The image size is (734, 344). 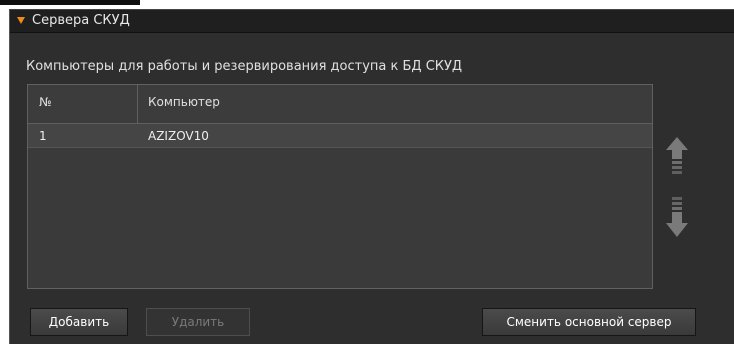 What do you see at coordinates (81, 20) in the screenshot?
I see `panel-title: Сервера СКУД` at bounding box center [81, 20].